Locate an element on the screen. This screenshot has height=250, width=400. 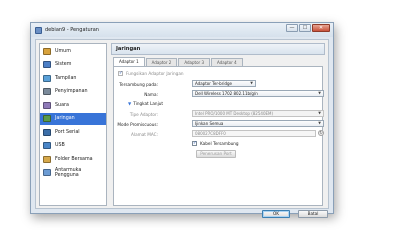
maximize-button: ☐ is located at coordinates (305, 28).